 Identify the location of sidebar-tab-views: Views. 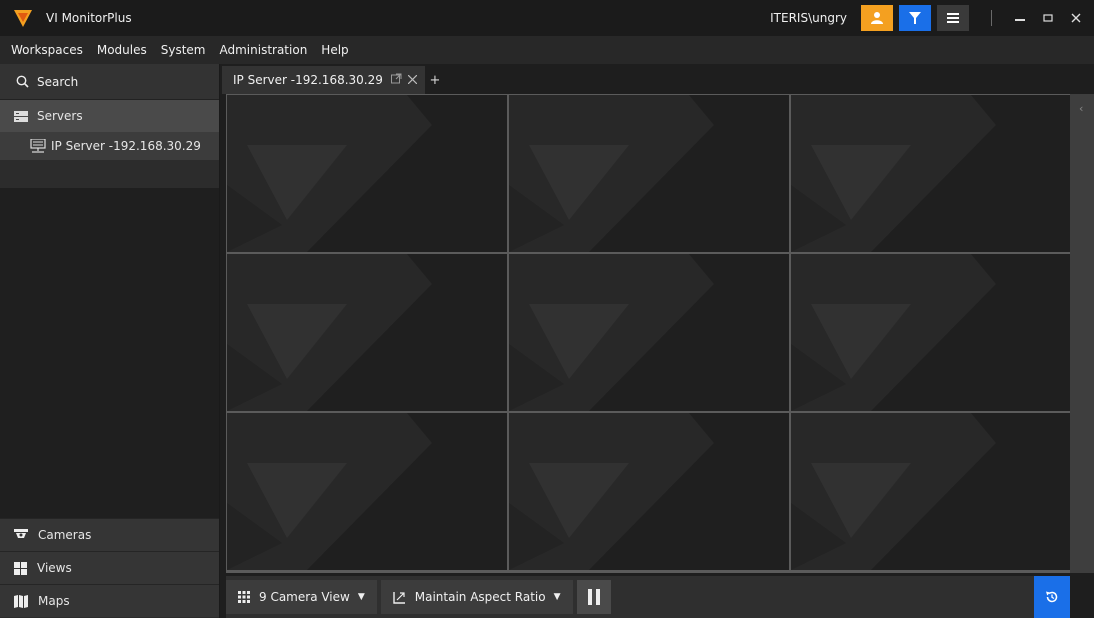
(109, 567).